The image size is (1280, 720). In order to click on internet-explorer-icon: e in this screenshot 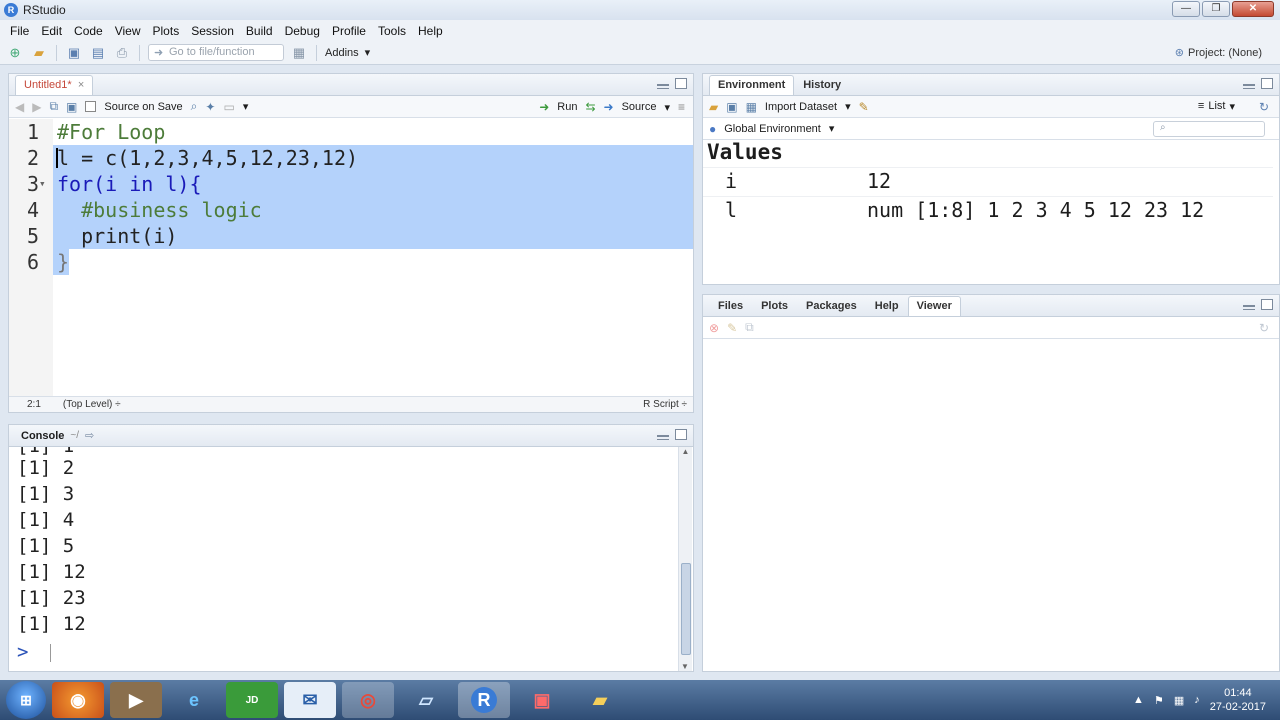, I will do `click(194, 700)`.